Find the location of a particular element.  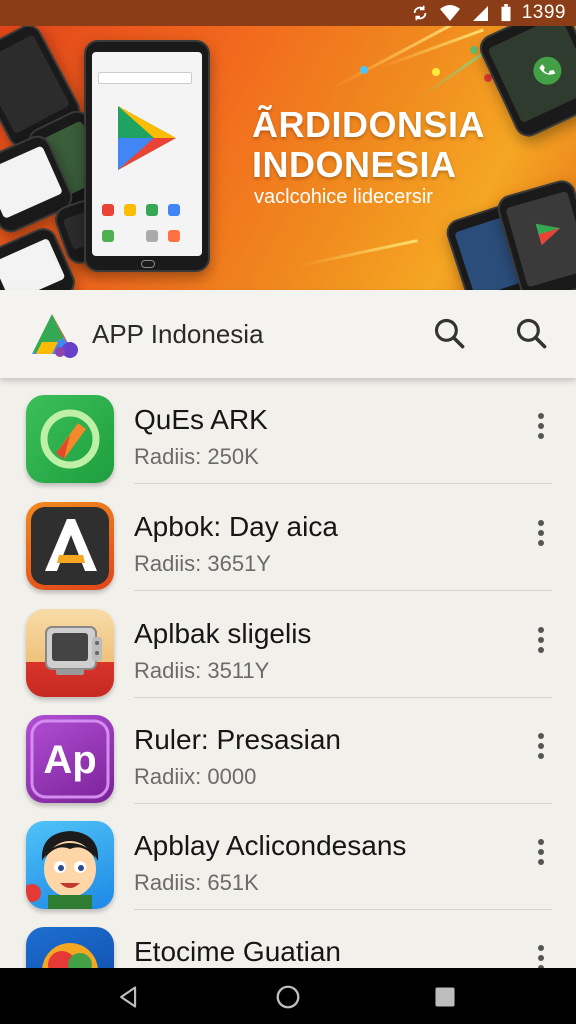

search-button is located at coordinates (450, 334).